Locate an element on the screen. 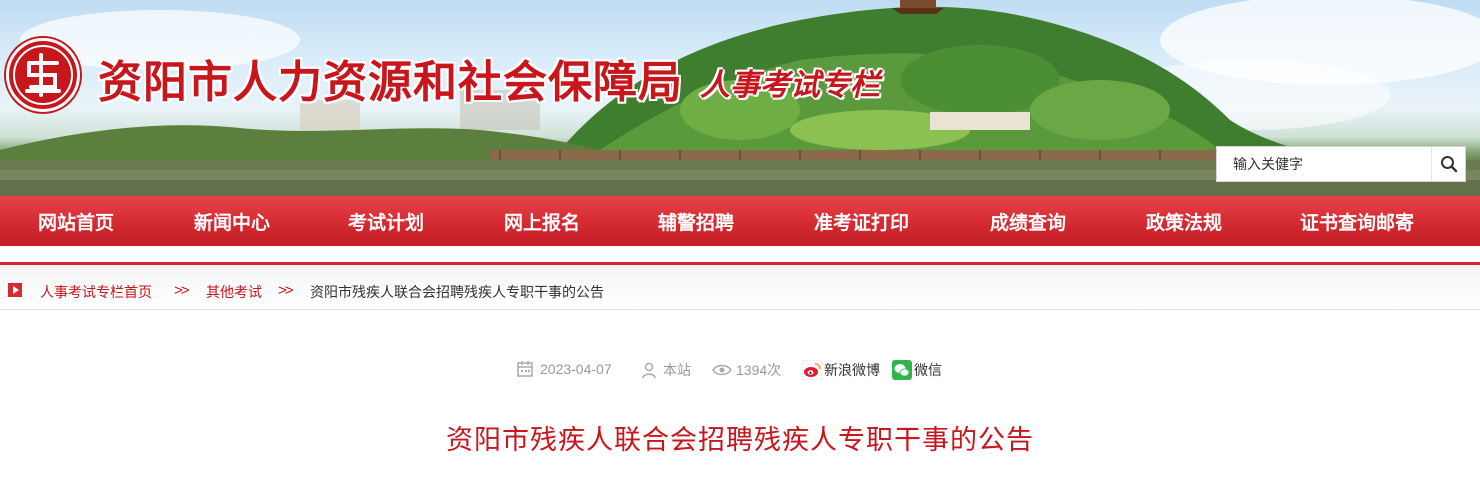 The image size is (1480, 492). article-title: 资阳市残疾人联合会招聘残疾人专职干事的公告 is located at coordinates (740, 440).